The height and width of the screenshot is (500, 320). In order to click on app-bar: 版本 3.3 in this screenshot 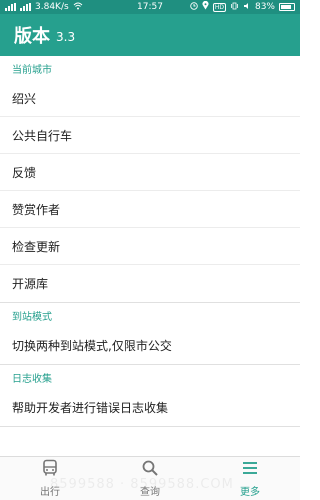, I will do `click(150, 35)`.